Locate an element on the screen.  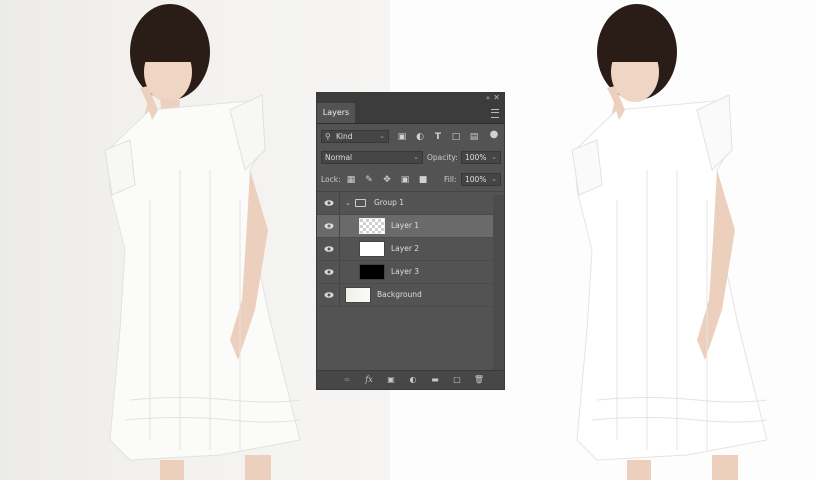
layers-scrollbar is located at coordinates (498, 283).